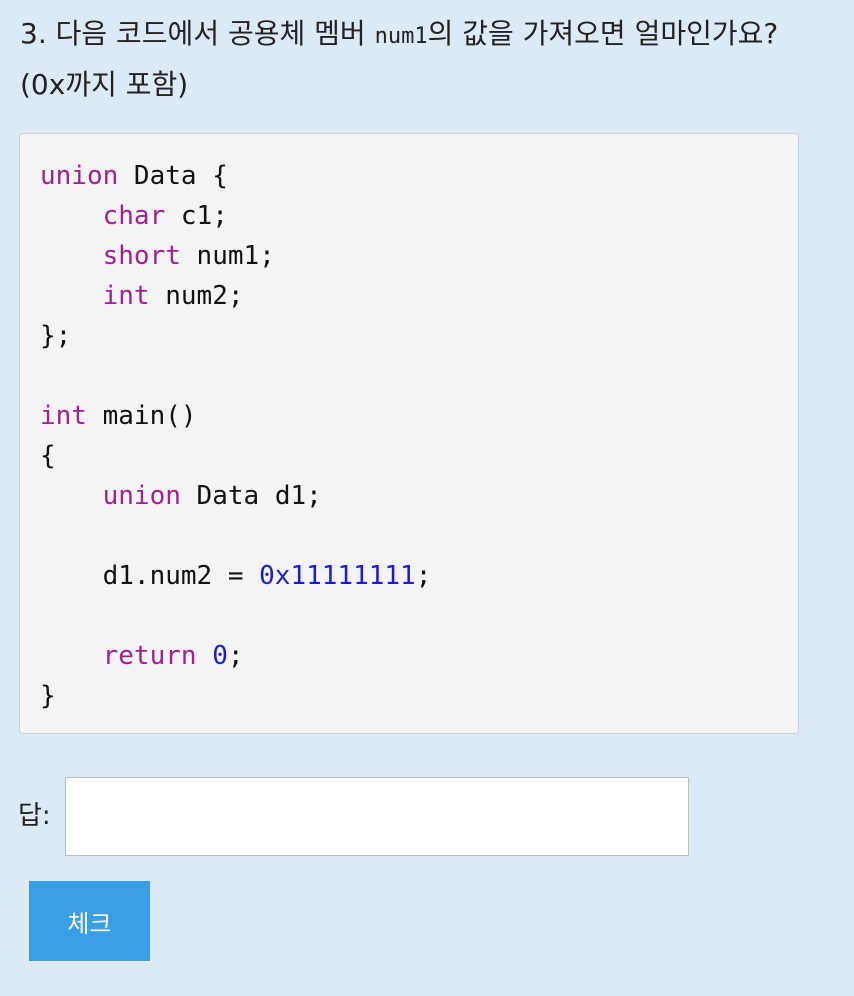  I want to click on code-line: union Data {, so click(409, 176).